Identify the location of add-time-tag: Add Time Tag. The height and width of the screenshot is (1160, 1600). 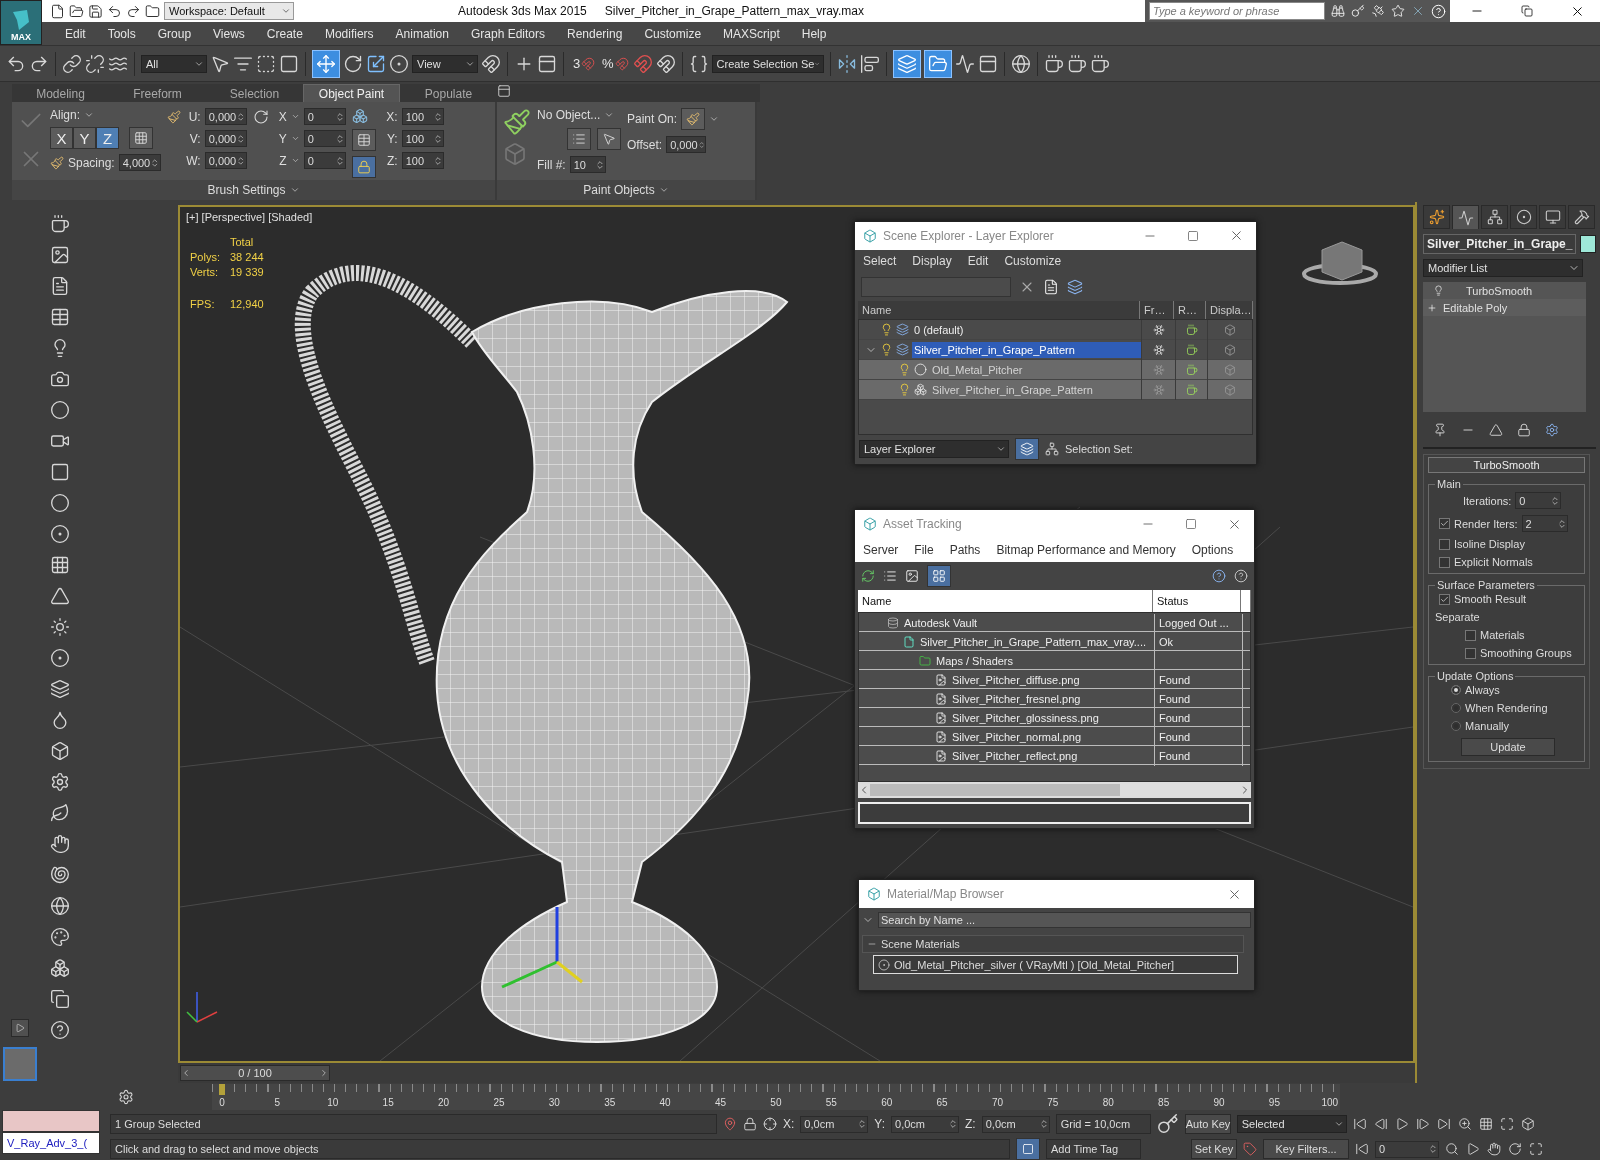
(1093, 1149).